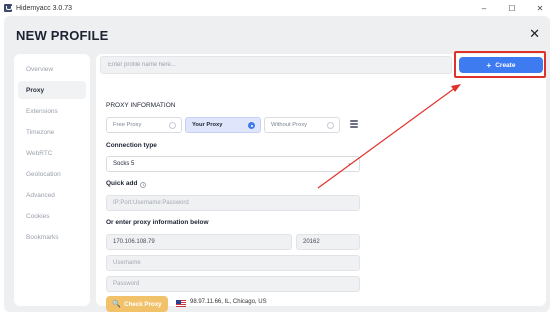 The height and width of the screenshot is (316, 554). I want to click on info-icon: i, so click(143, 185).